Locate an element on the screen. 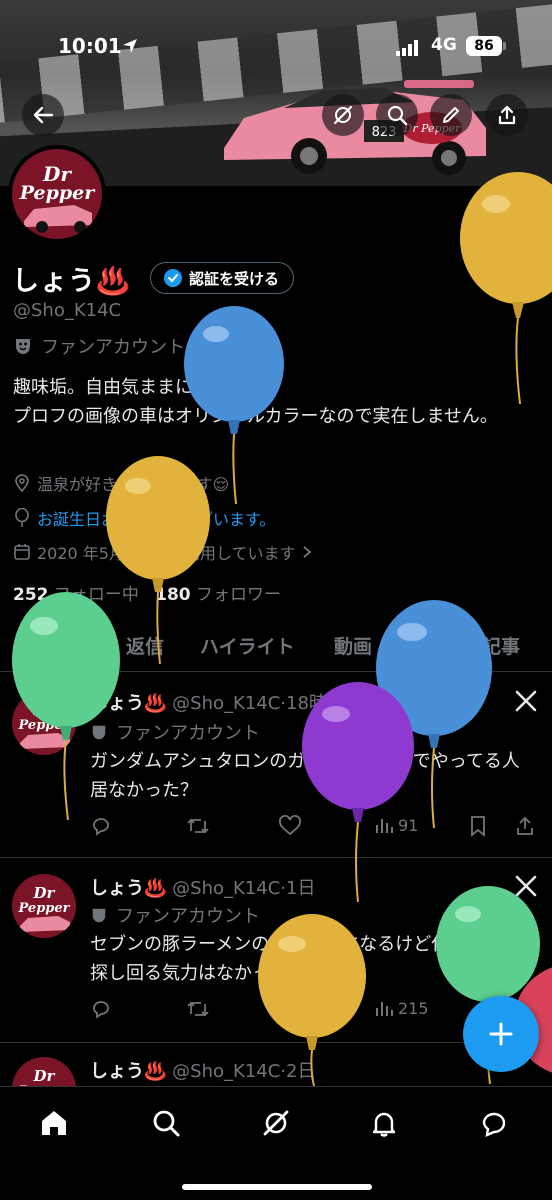  balloon-icon is located at coordinates (22, 517).